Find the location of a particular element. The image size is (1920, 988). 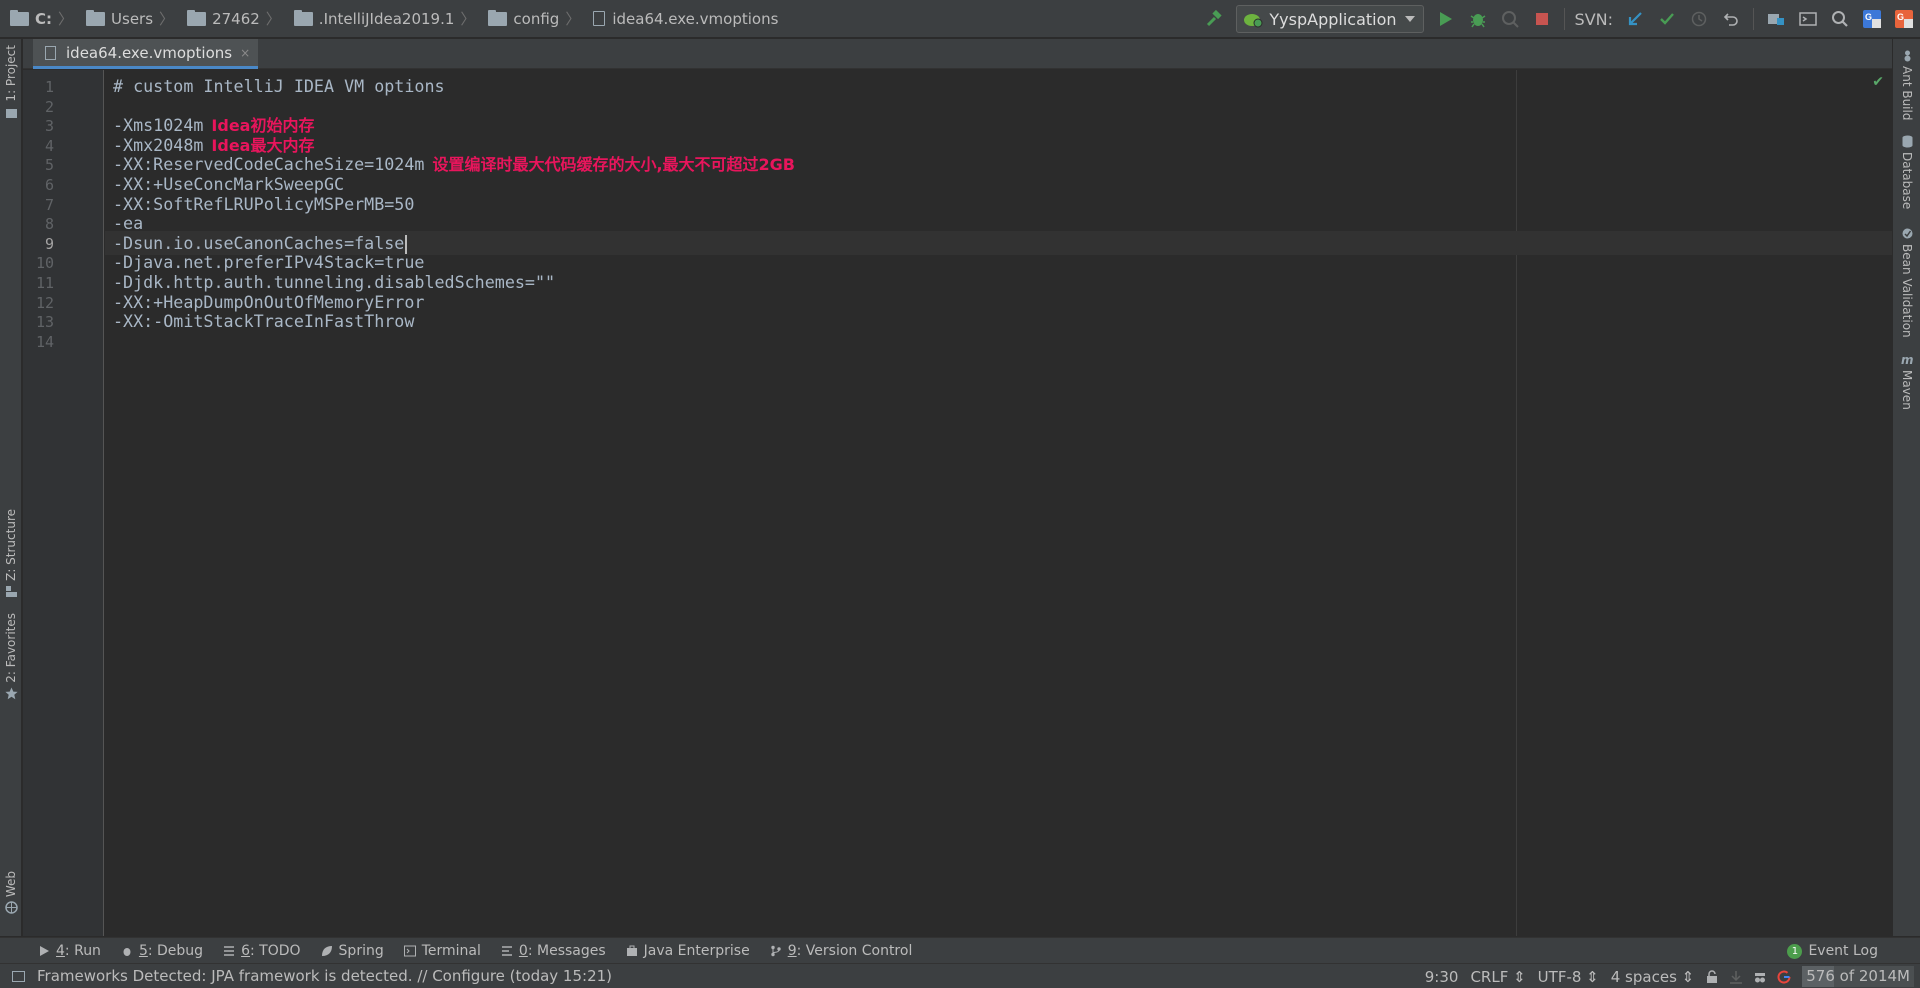

right-margin-guide is located at coordinates (1516, 503).